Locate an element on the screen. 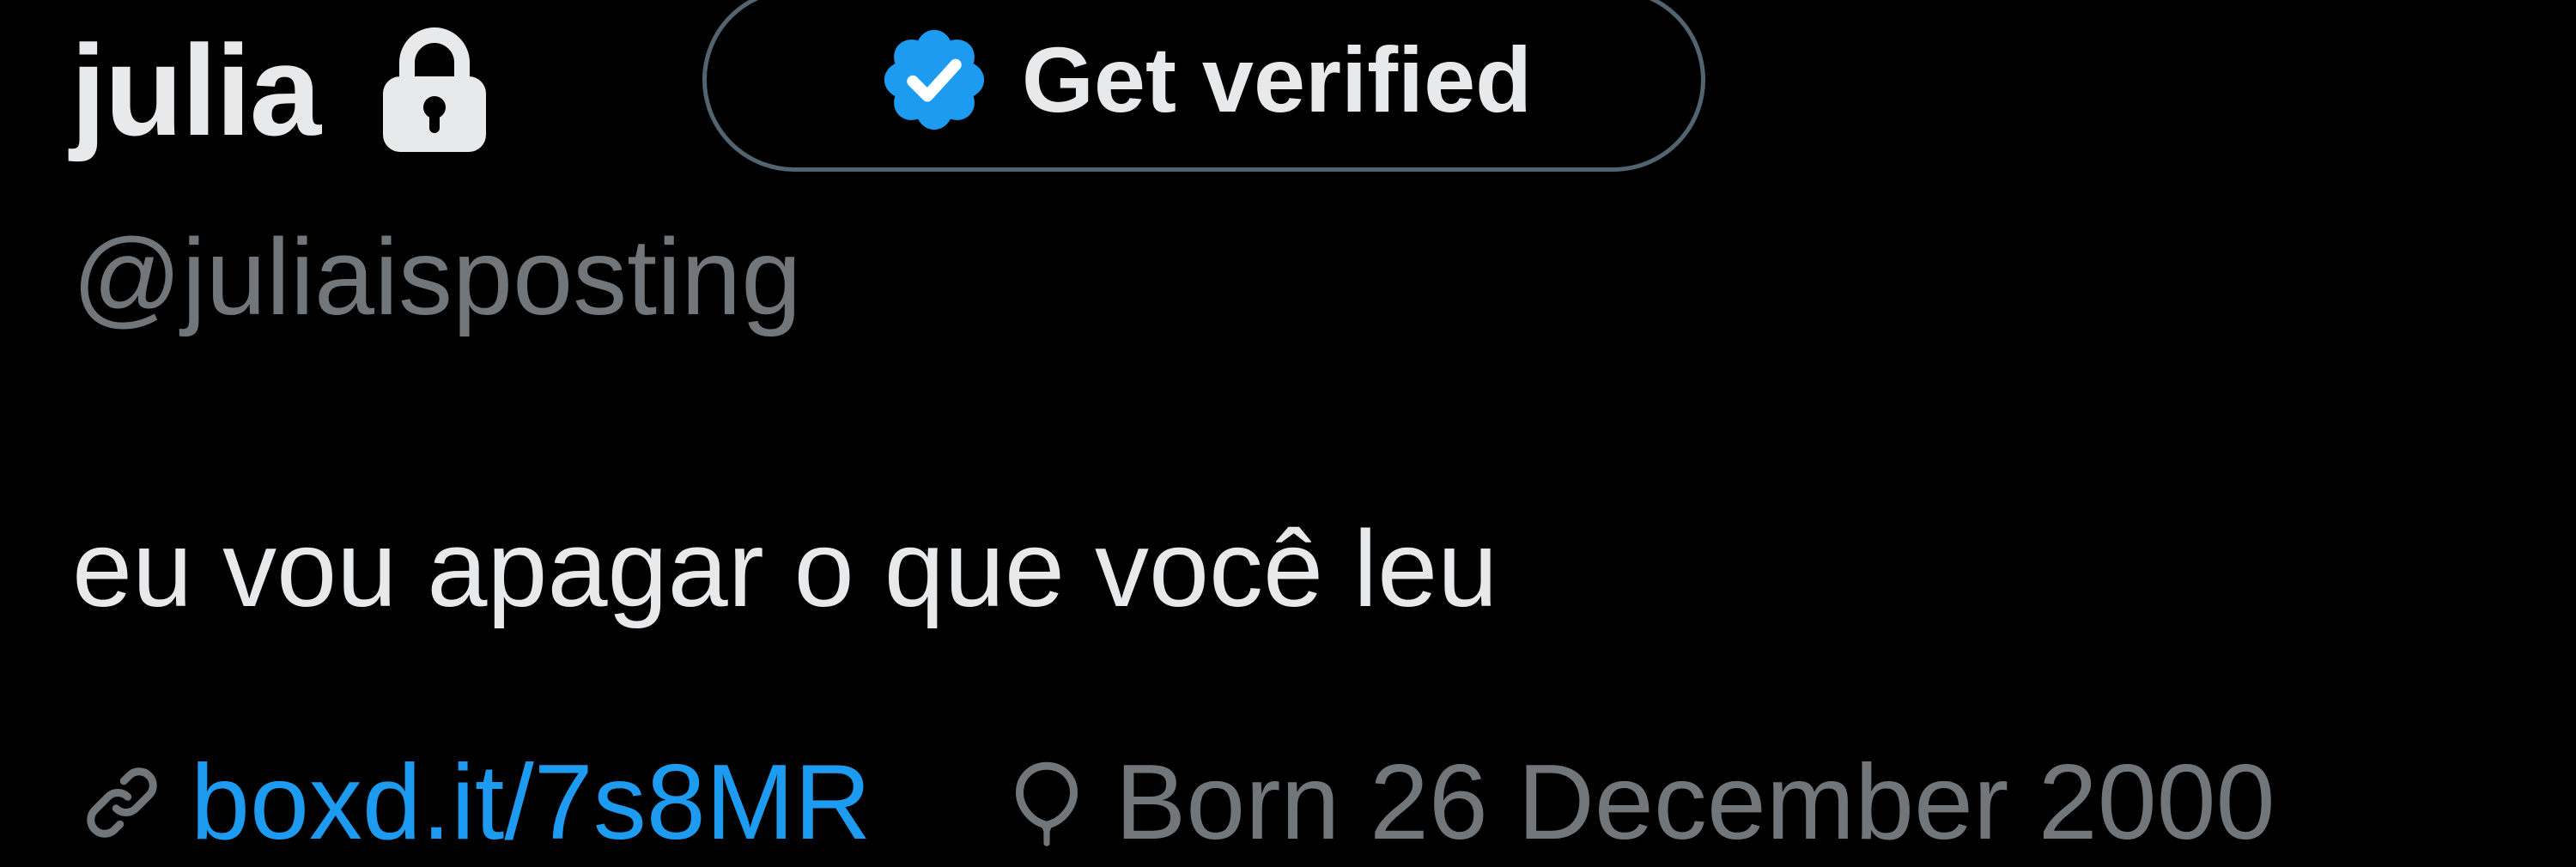 Image resolution: width=2576 pixels, height=867 pixels. profile-link: boxd.it/7s8MR is located at coordinates (474, 802).